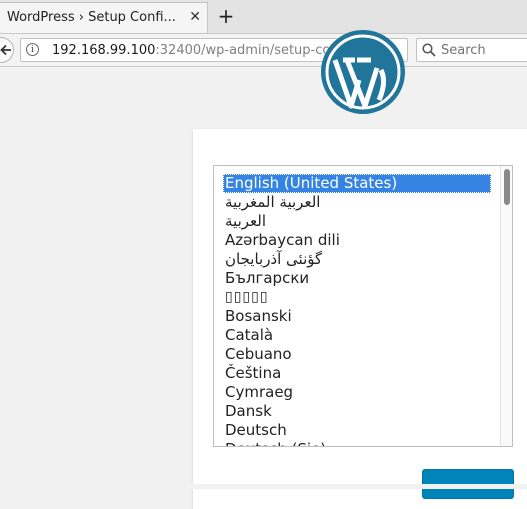  What do you see at coordinates (507, 187) in the screenshot?
I see `scrollbar-thumb` at bounding box center [507, 187].